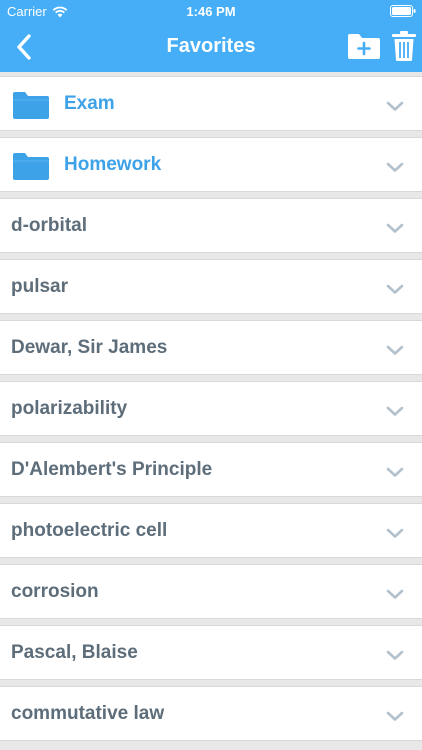 This screenshot has height=750, width=422. Describe the element at coordinates (88, 713) in the screenshot. I see `item-label: commutative law` at that location.